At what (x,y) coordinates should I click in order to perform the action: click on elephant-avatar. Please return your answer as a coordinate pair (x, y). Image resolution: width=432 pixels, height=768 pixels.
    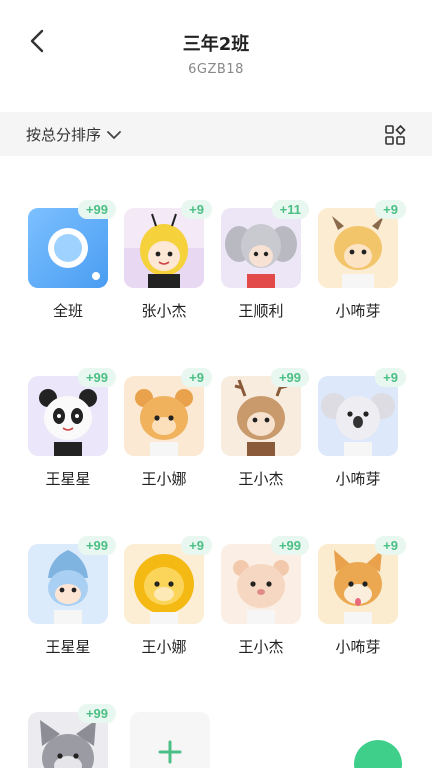
    Looking at the image, I should click on (261, 248).